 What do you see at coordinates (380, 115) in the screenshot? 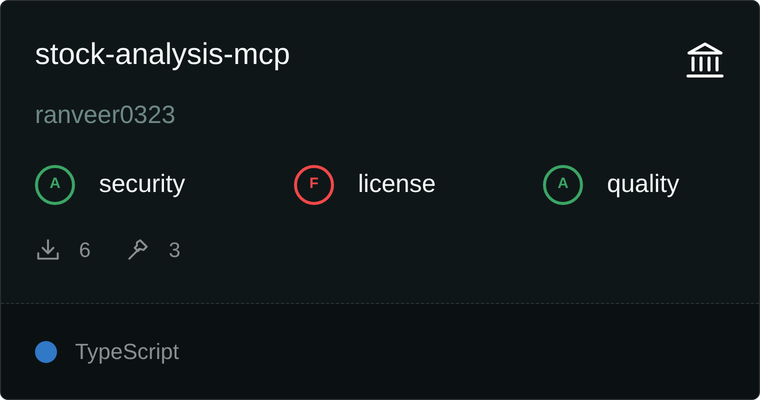
I see `author-name: ranveer0323` at bounding box center [380, 115].